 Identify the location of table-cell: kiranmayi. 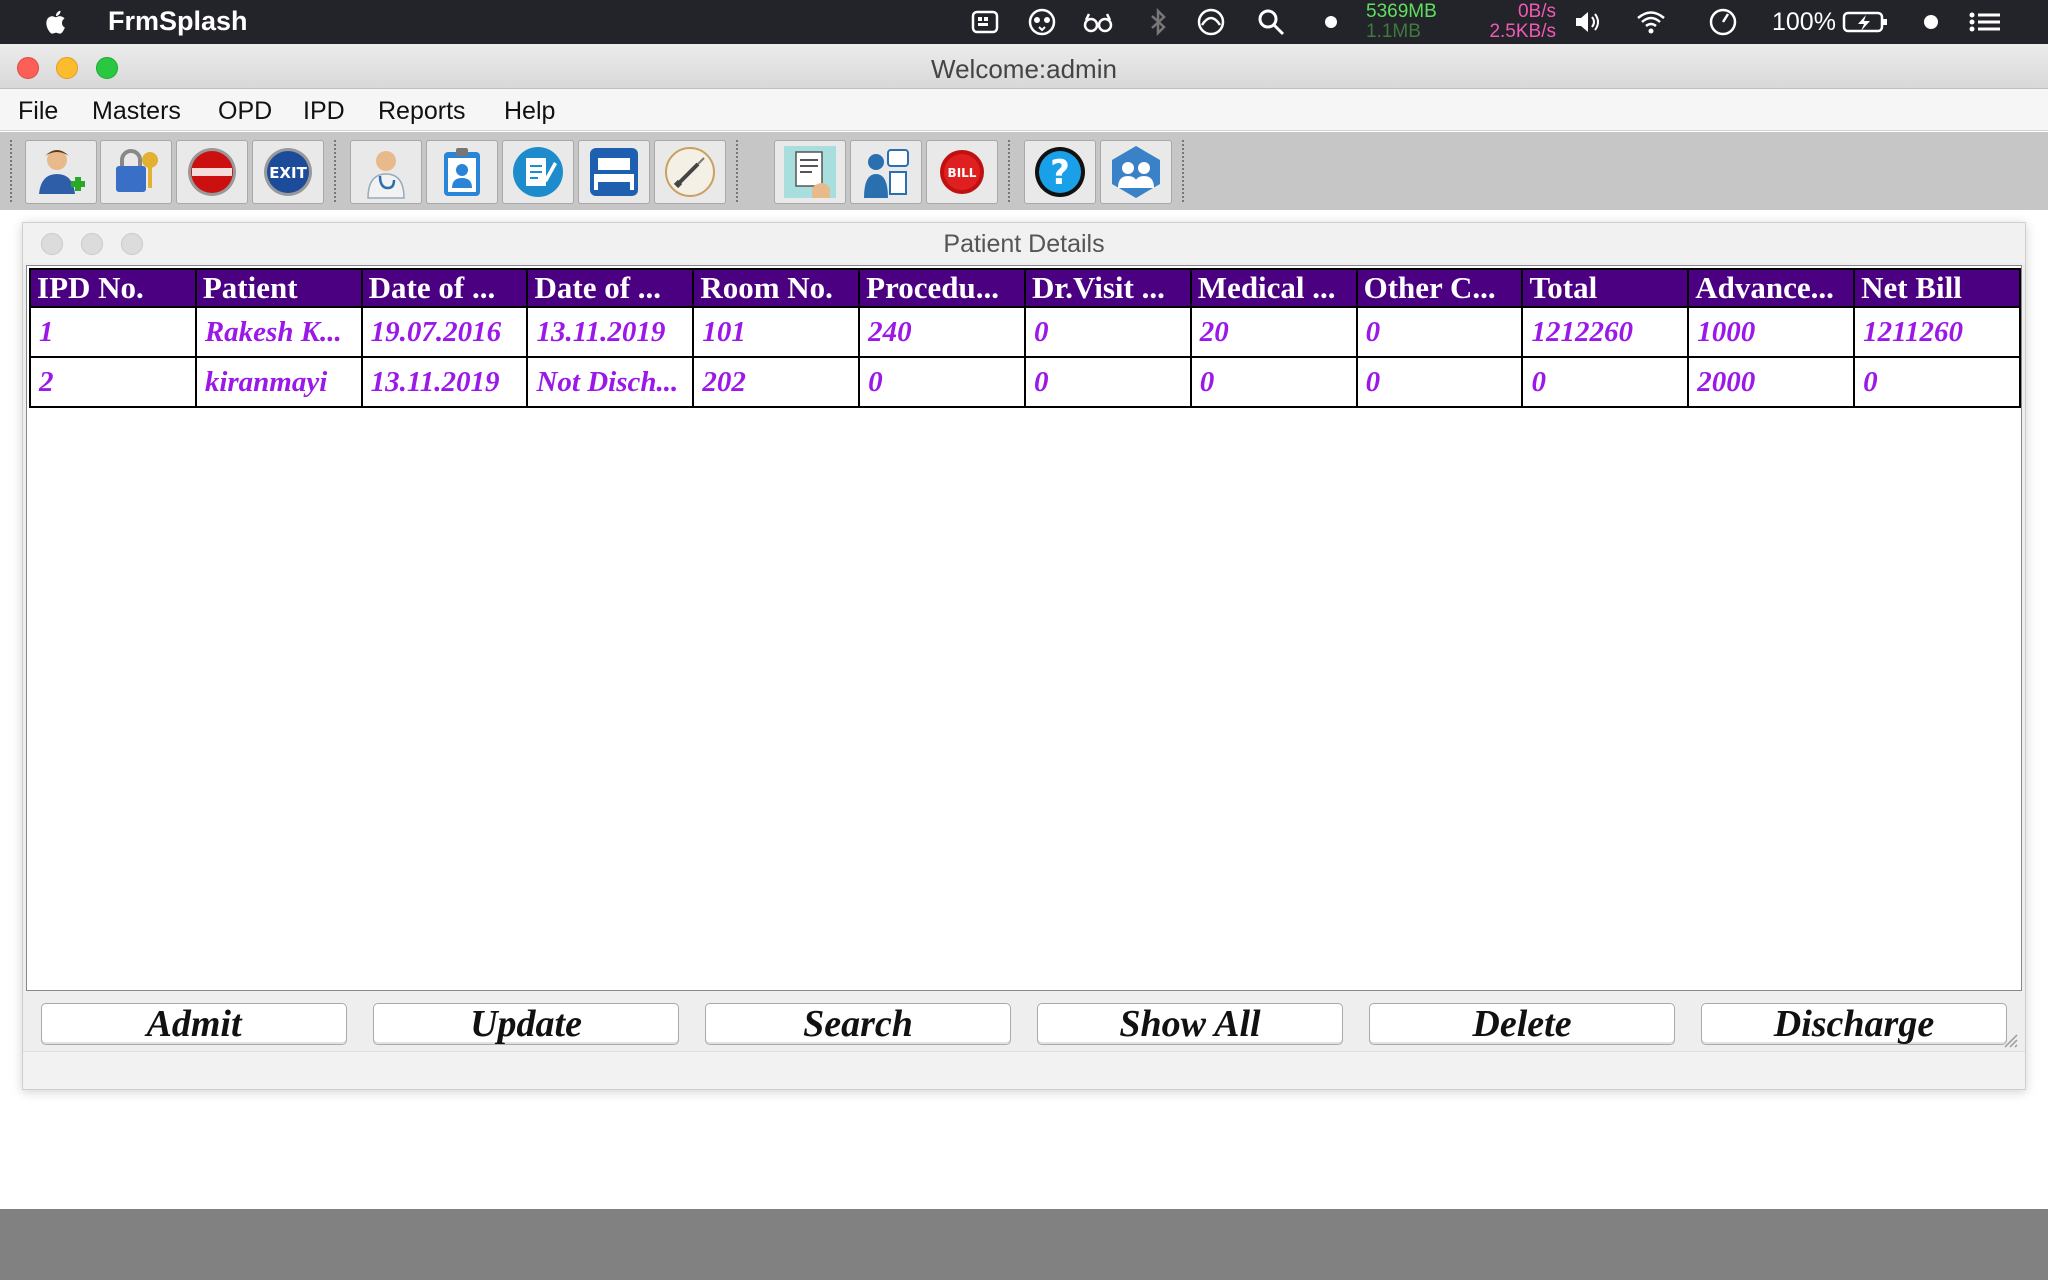
(278, 382).